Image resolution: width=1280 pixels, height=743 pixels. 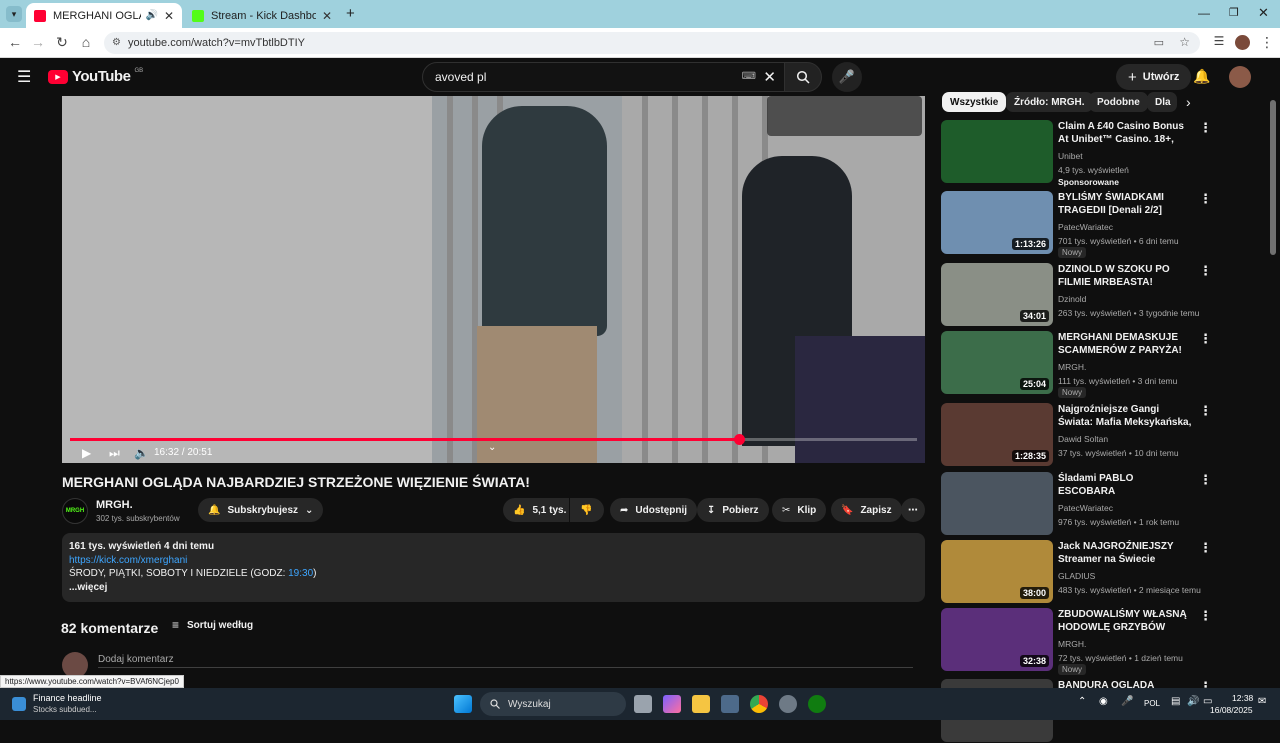 I want to click on chip-for-you: Dla, so click(x=1162, y=102).